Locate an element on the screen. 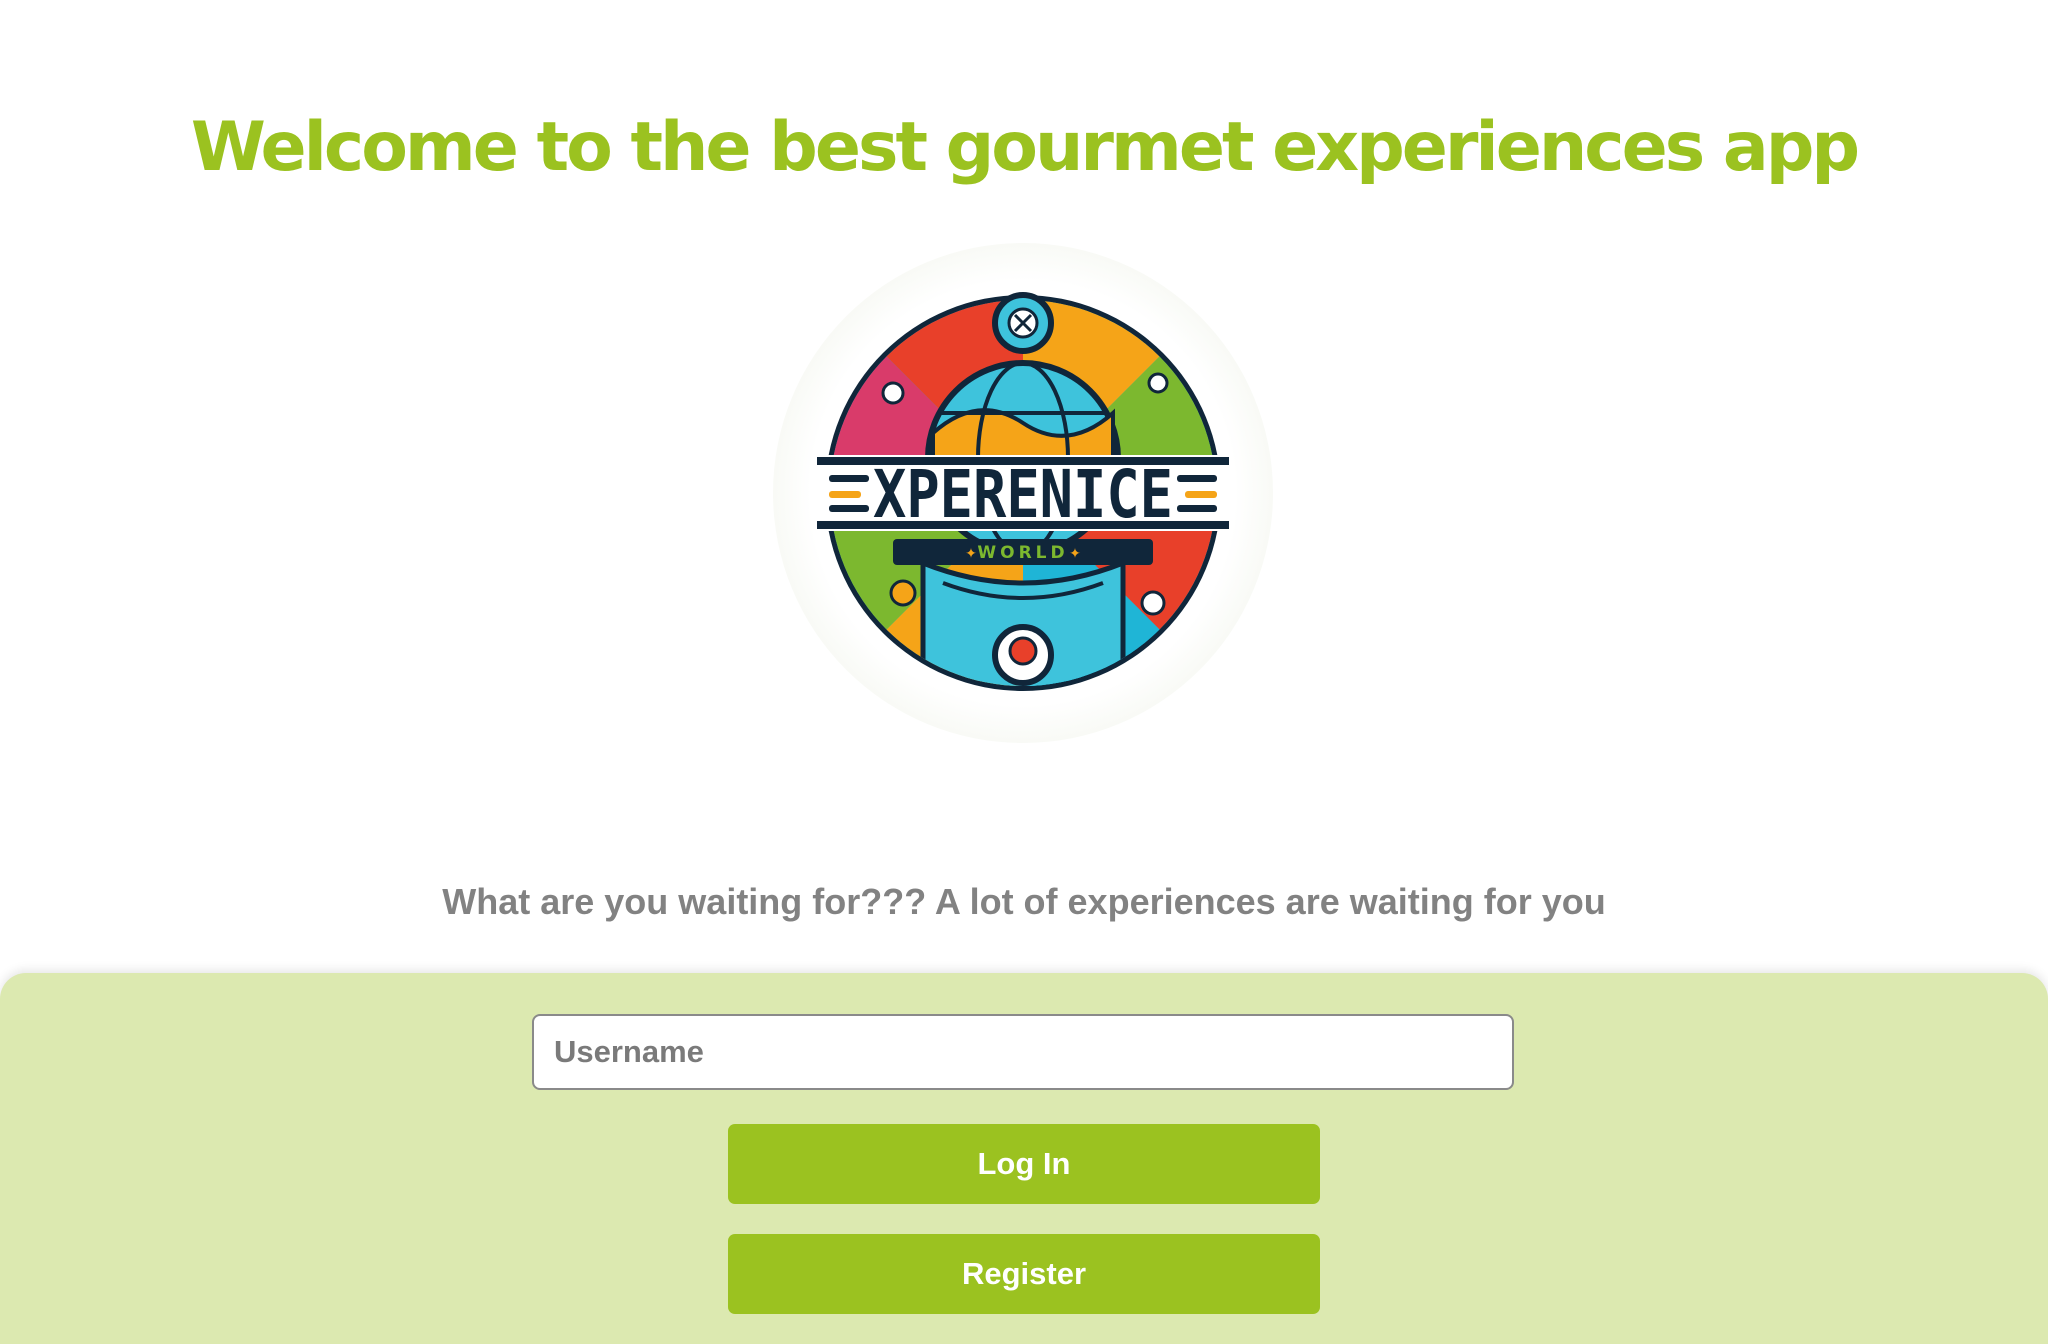 This screenshot has width=2048, height=1344. experience-world-logo: XPERENICE WORLD ✦ ✦ is located at coordinates (1023, 493).